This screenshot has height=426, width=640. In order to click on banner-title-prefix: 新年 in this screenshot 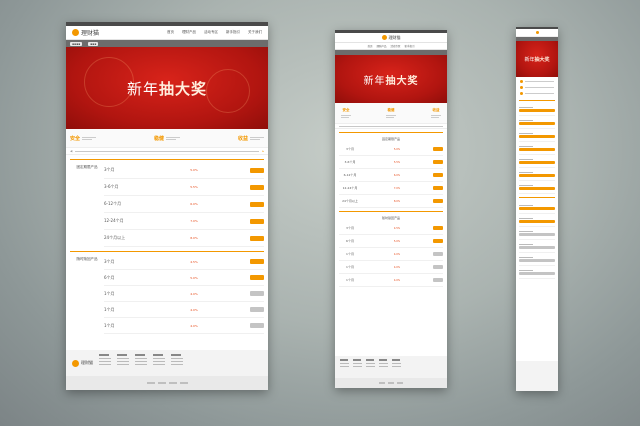, I will do `click(529, 59)`.